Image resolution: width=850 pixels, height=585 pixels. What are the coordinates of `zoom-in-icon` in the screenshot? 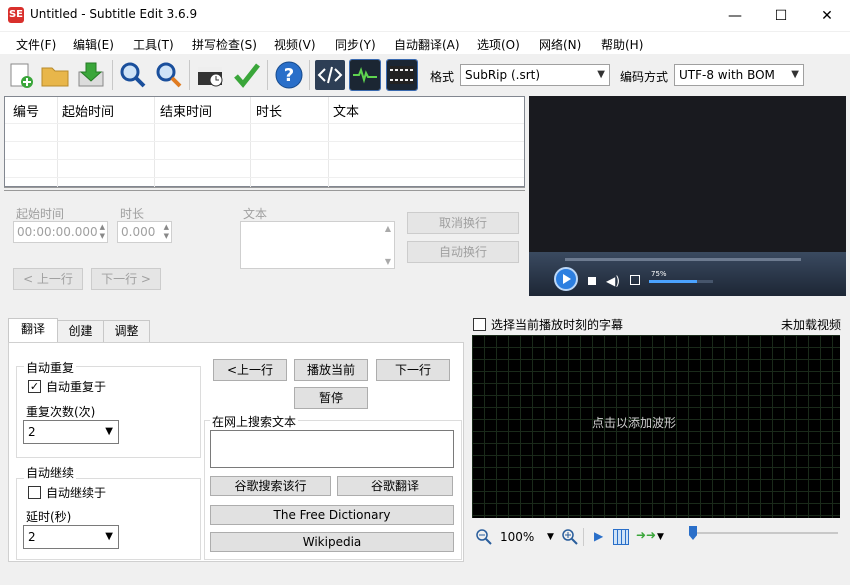 It's located at (570, 537).